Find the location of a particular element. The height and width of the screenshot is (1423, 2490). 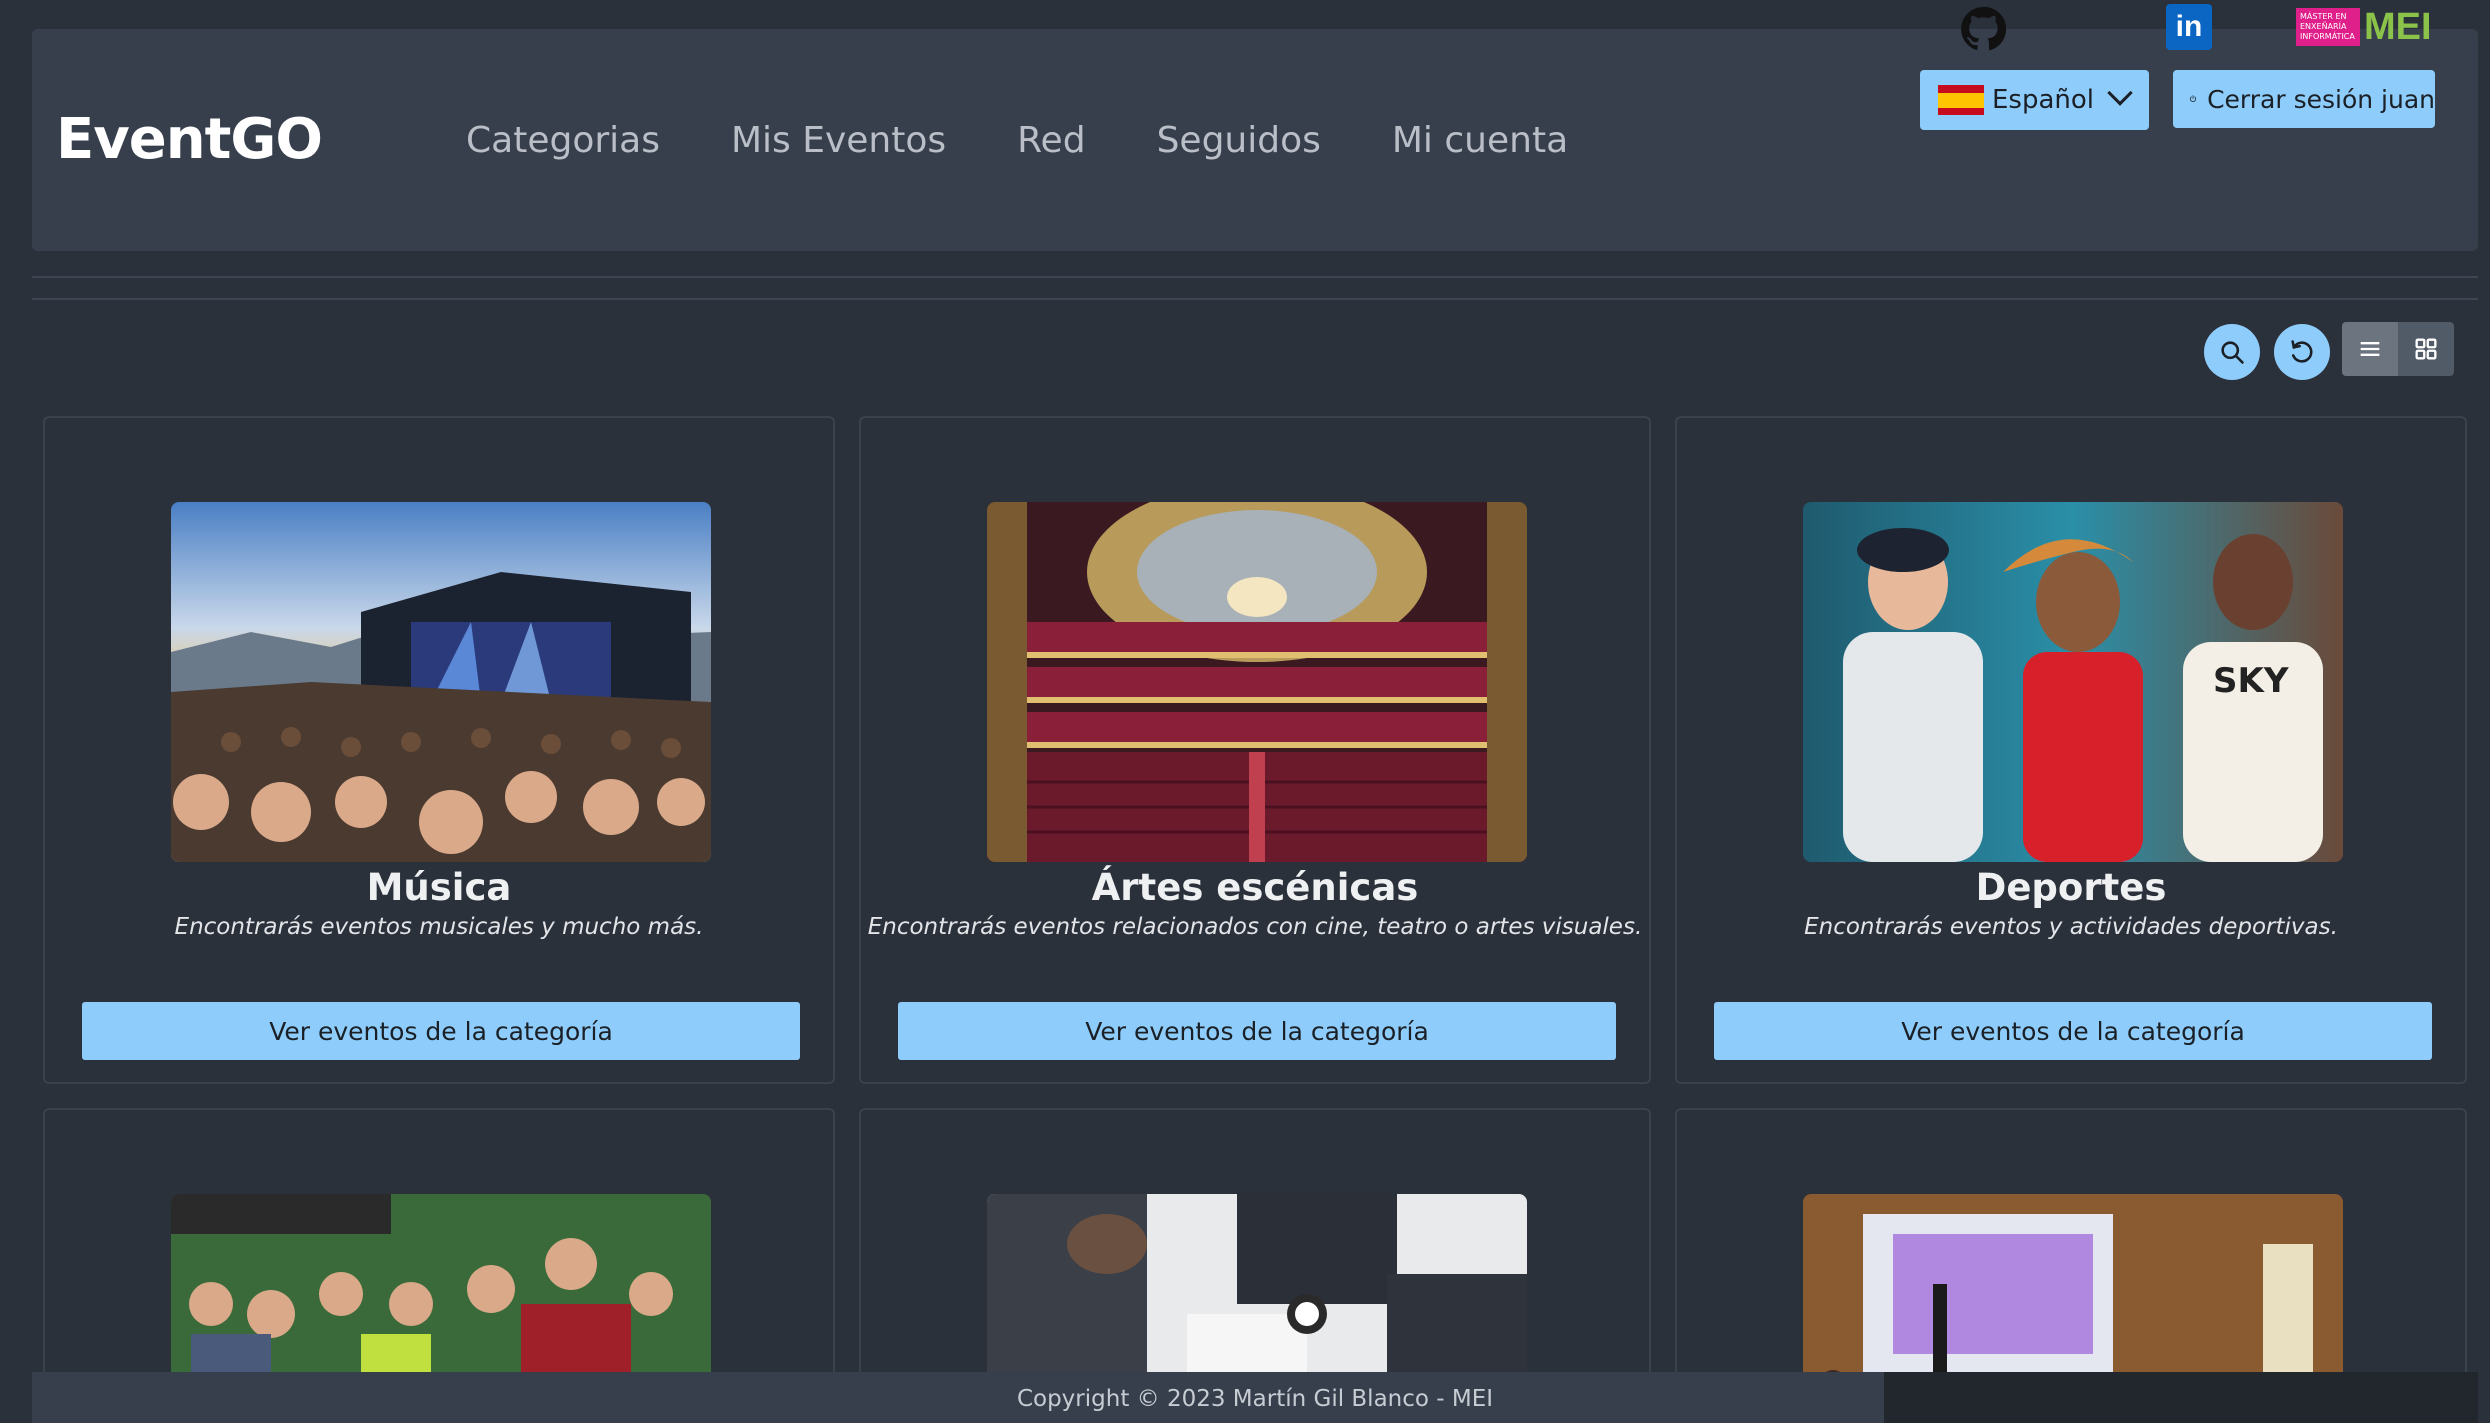

category-image-musica is located at coordinates (441, 682).